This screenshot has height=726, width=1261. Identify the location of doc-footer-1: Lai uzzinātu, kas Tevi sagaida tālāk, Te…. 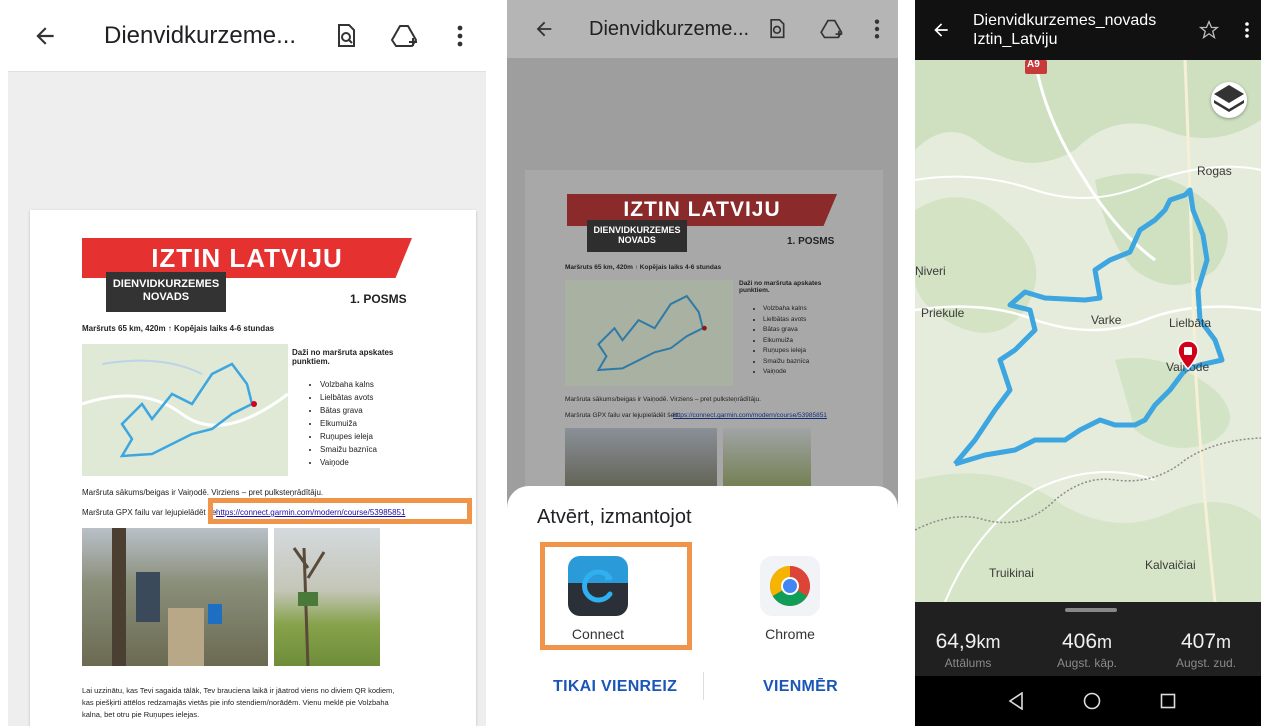
(238, 690).